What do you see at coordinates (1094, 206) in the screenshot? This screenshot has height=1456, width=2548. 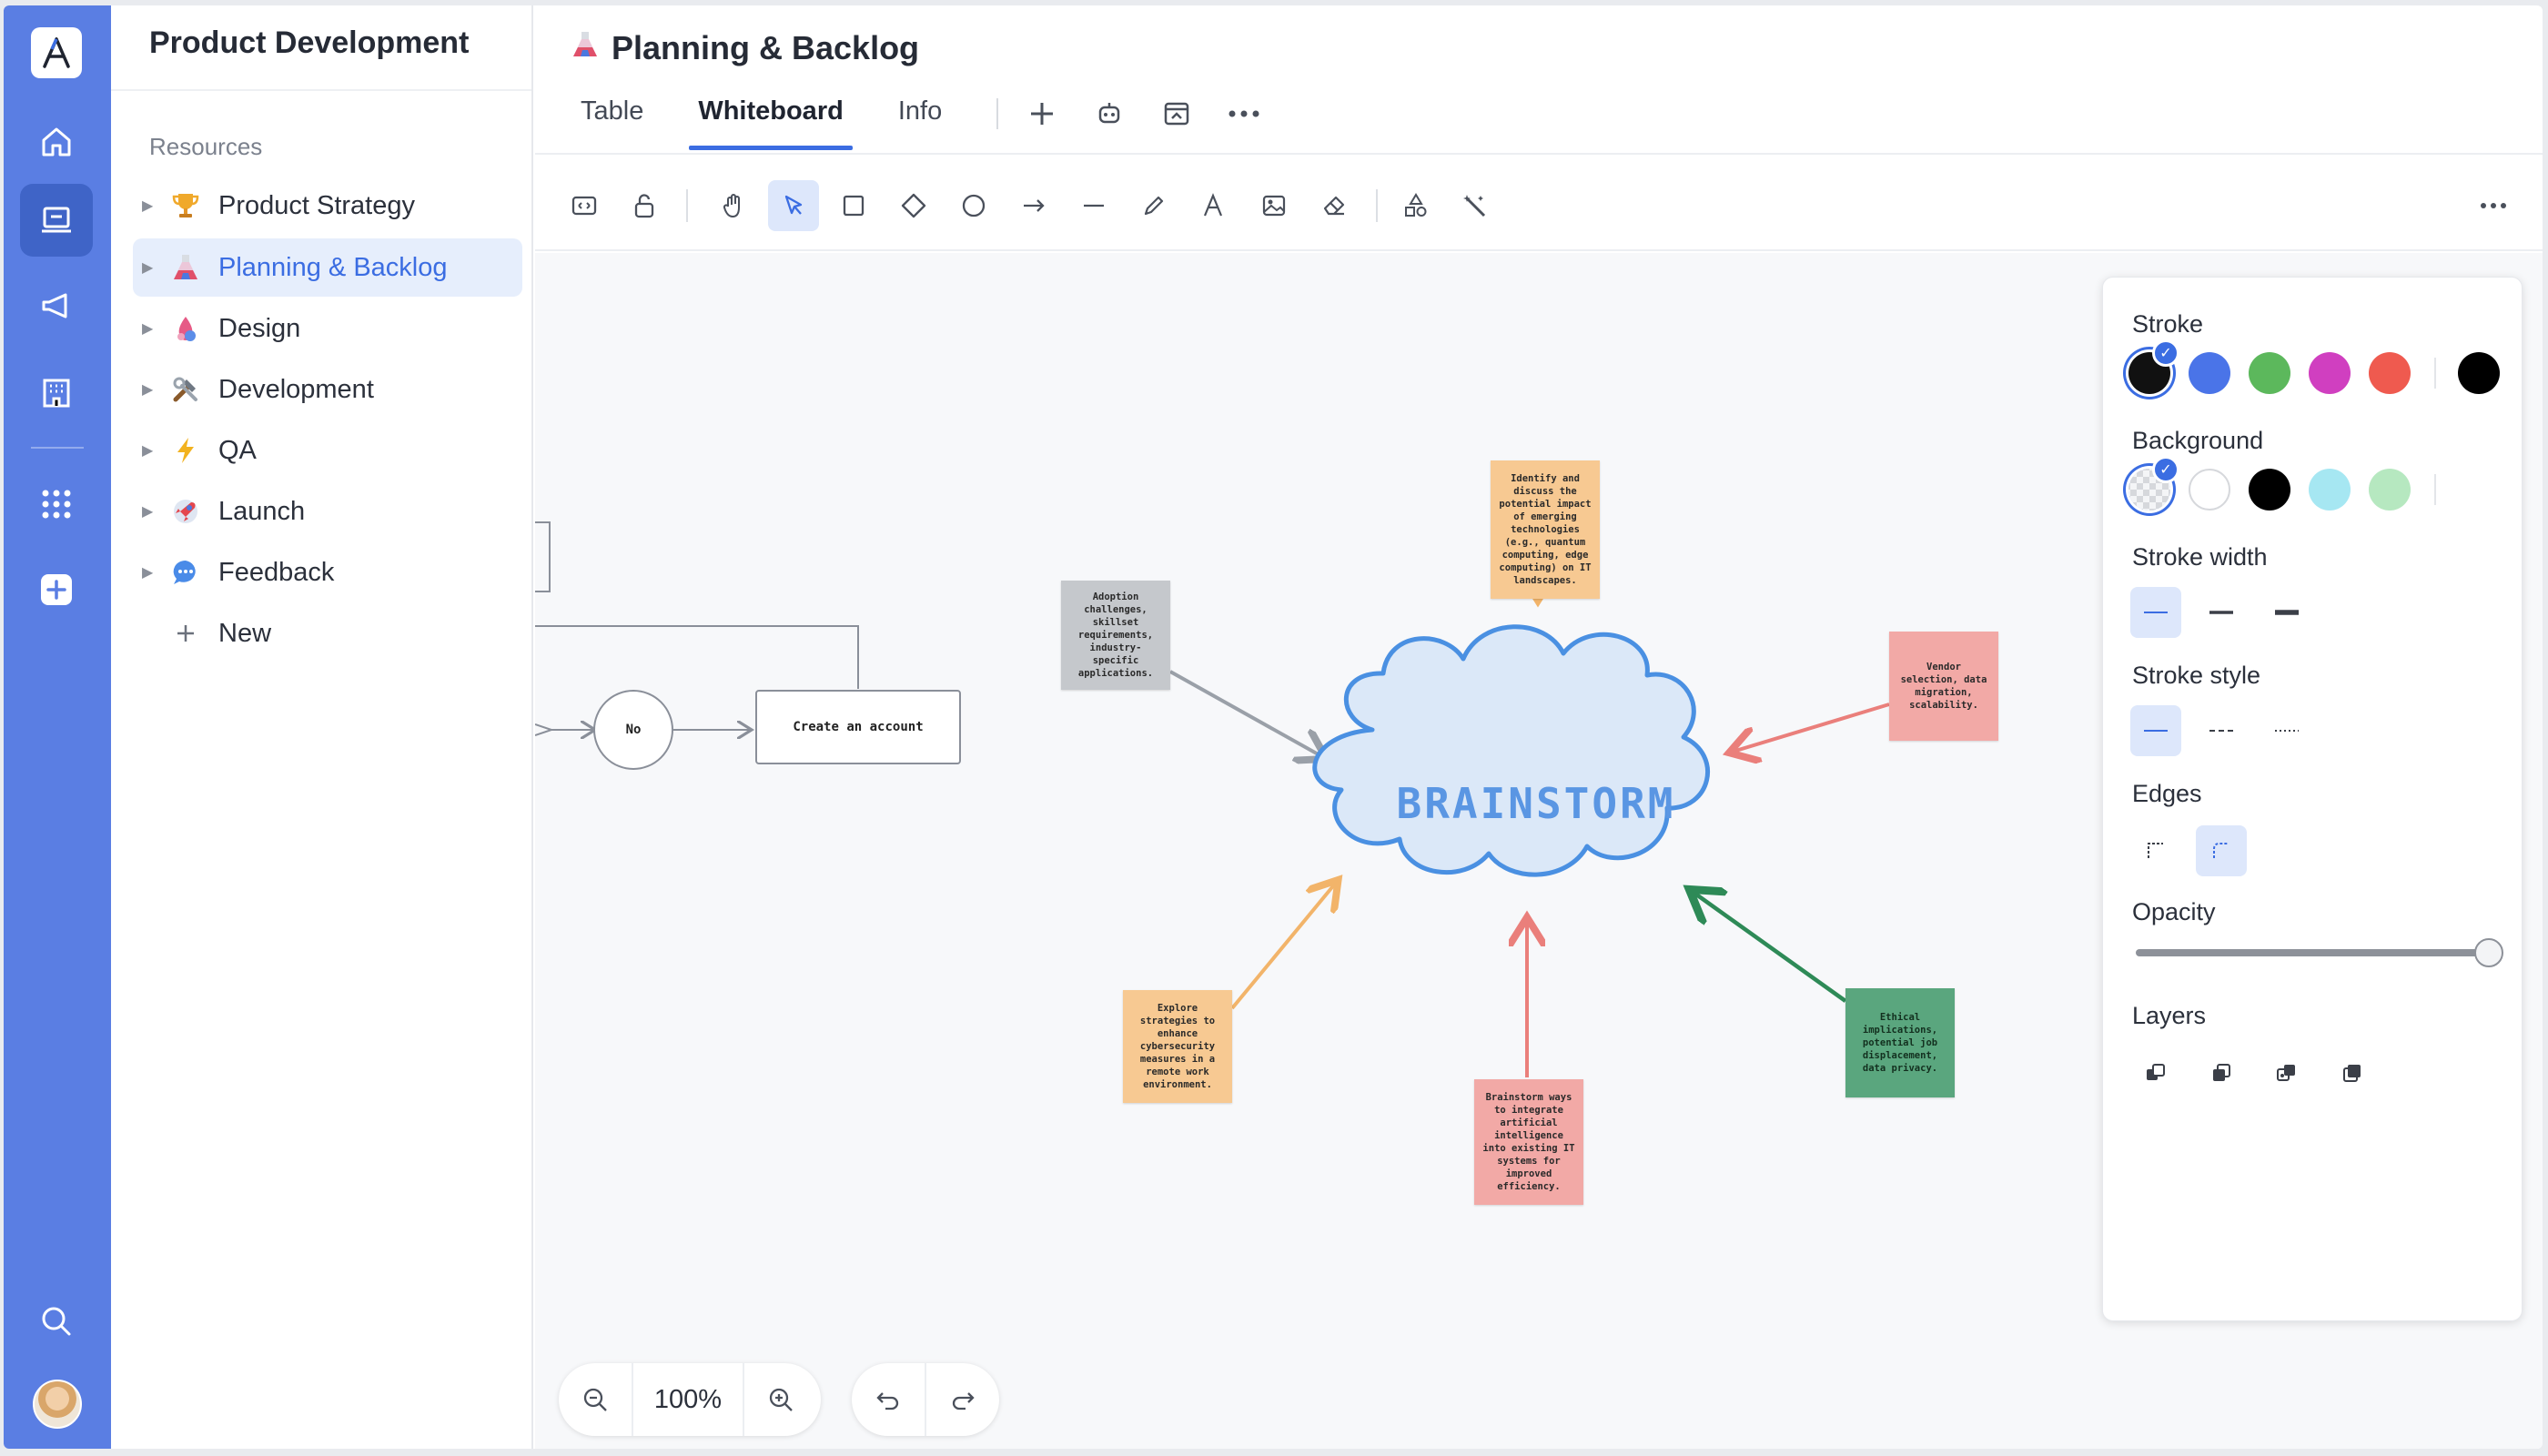 I see `line-icon` at bounding box center [1094, 206].